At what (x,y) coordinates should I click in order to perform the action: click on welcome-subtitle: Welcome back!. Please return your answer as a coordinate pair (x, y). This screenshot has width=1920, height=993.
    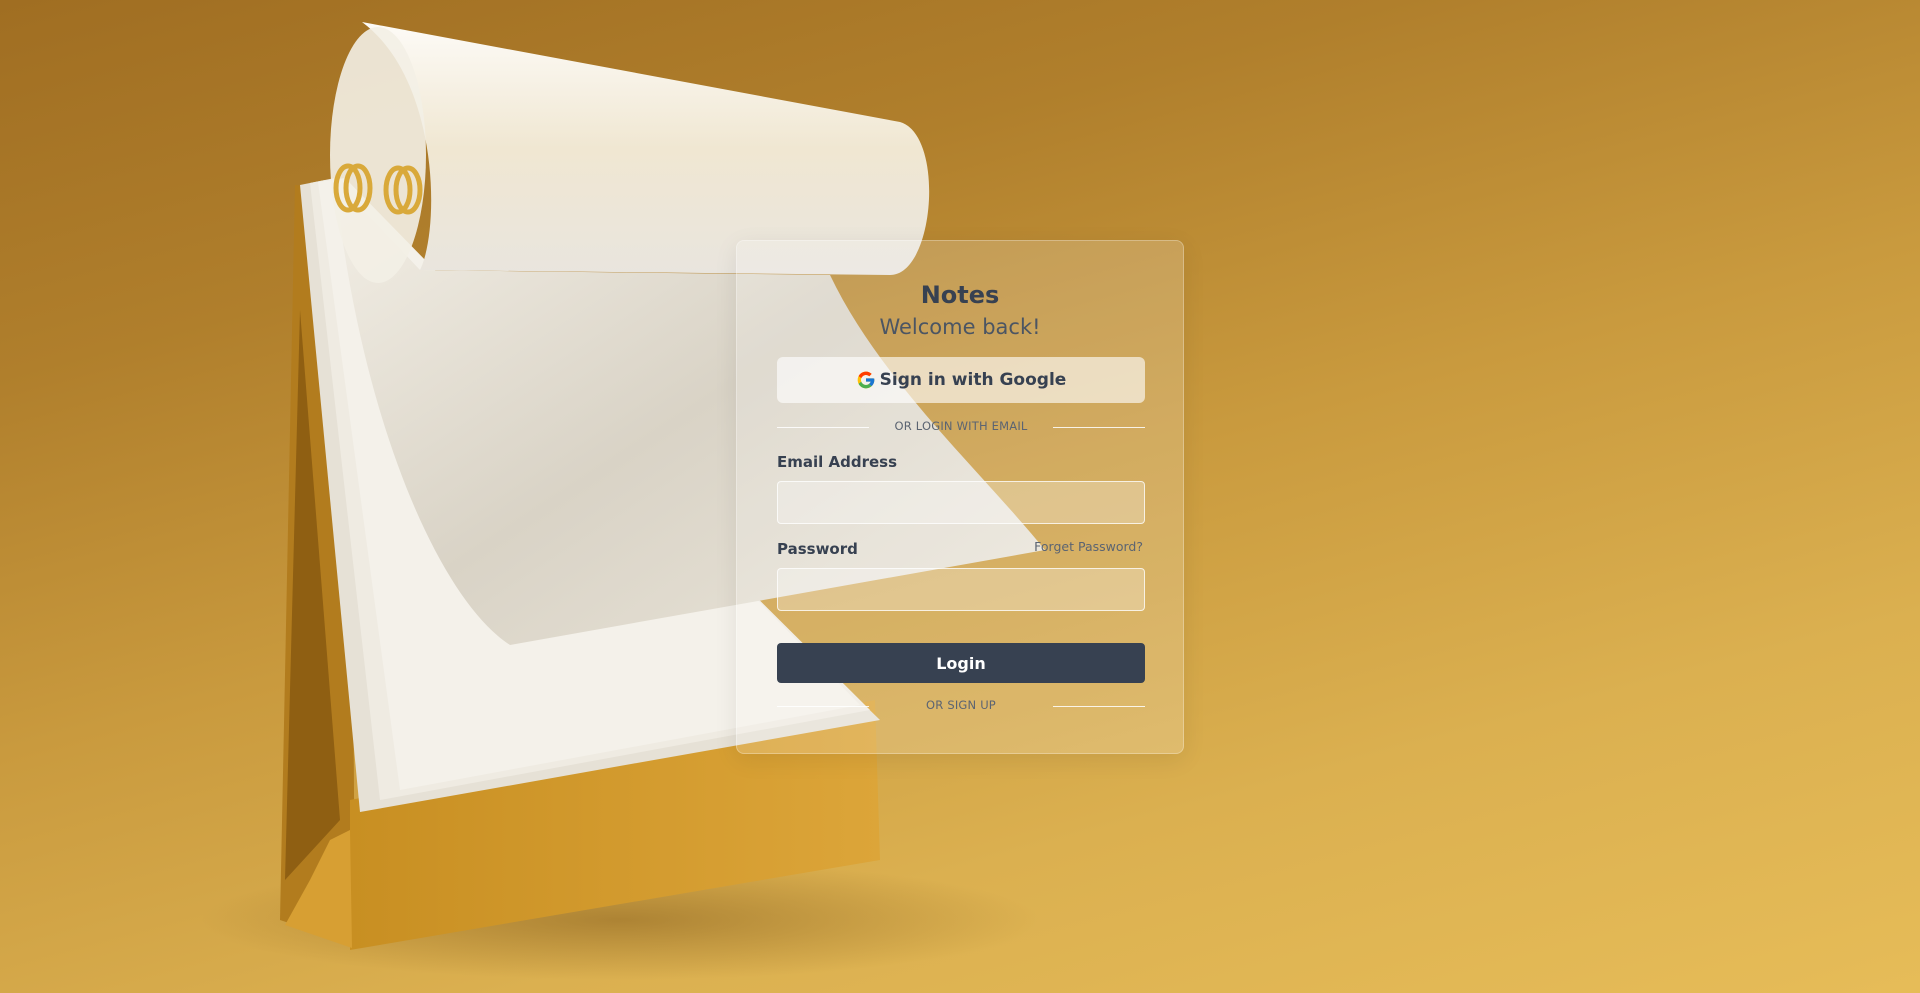
    Looking at the image, I should click on (960, 327).